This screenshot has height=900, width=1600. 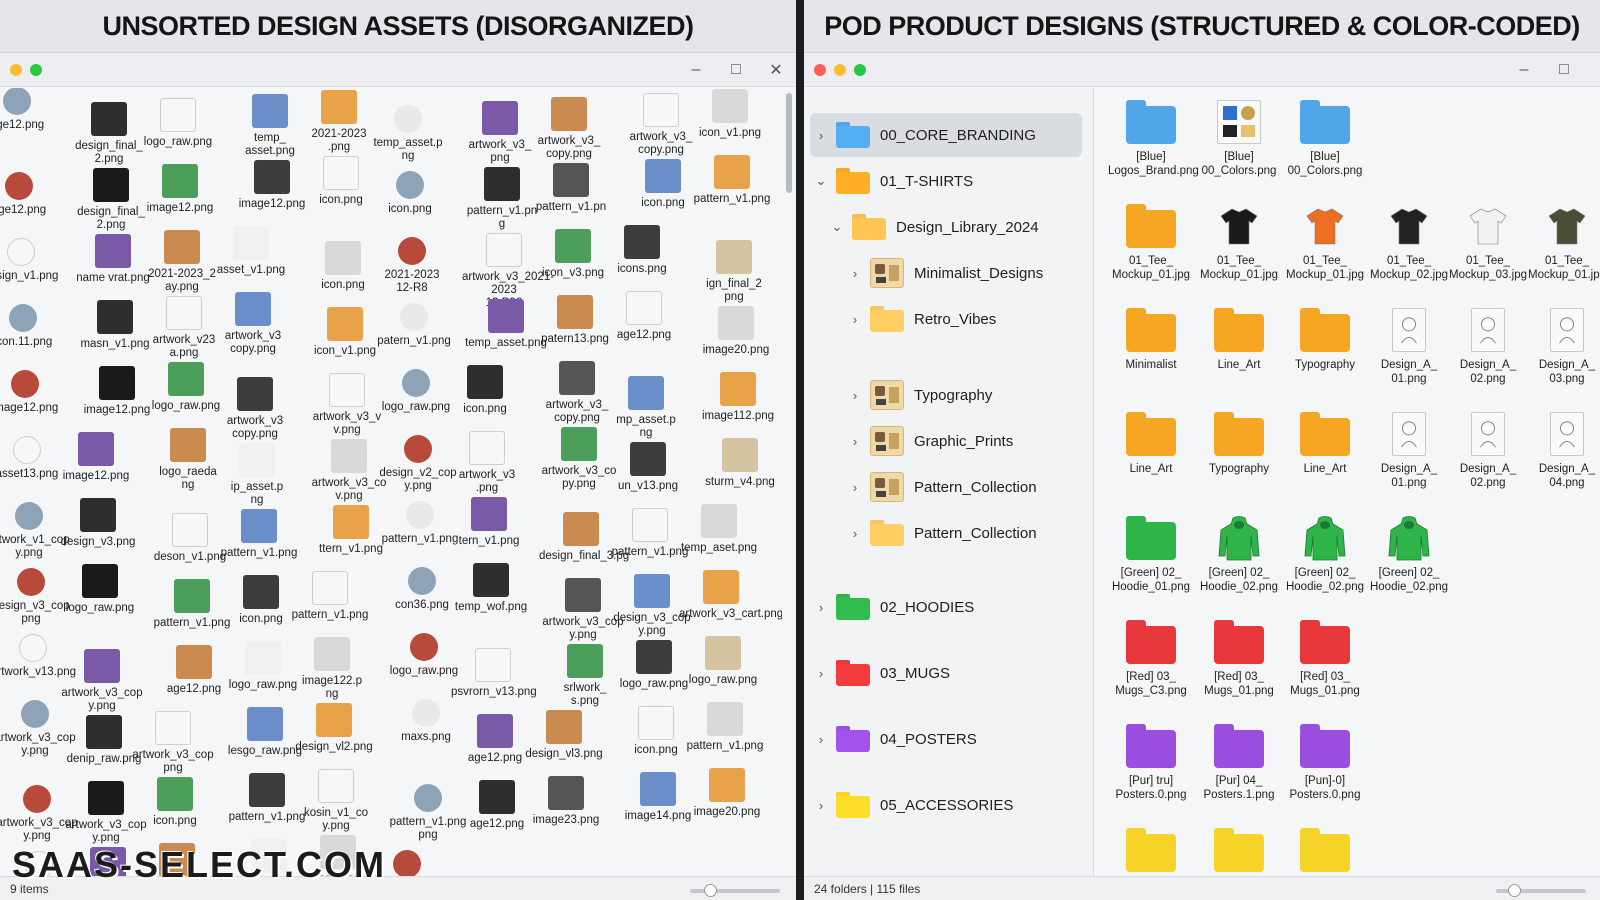 I want to click on unsorted-file: image112.png, so click(x=738, y=397).